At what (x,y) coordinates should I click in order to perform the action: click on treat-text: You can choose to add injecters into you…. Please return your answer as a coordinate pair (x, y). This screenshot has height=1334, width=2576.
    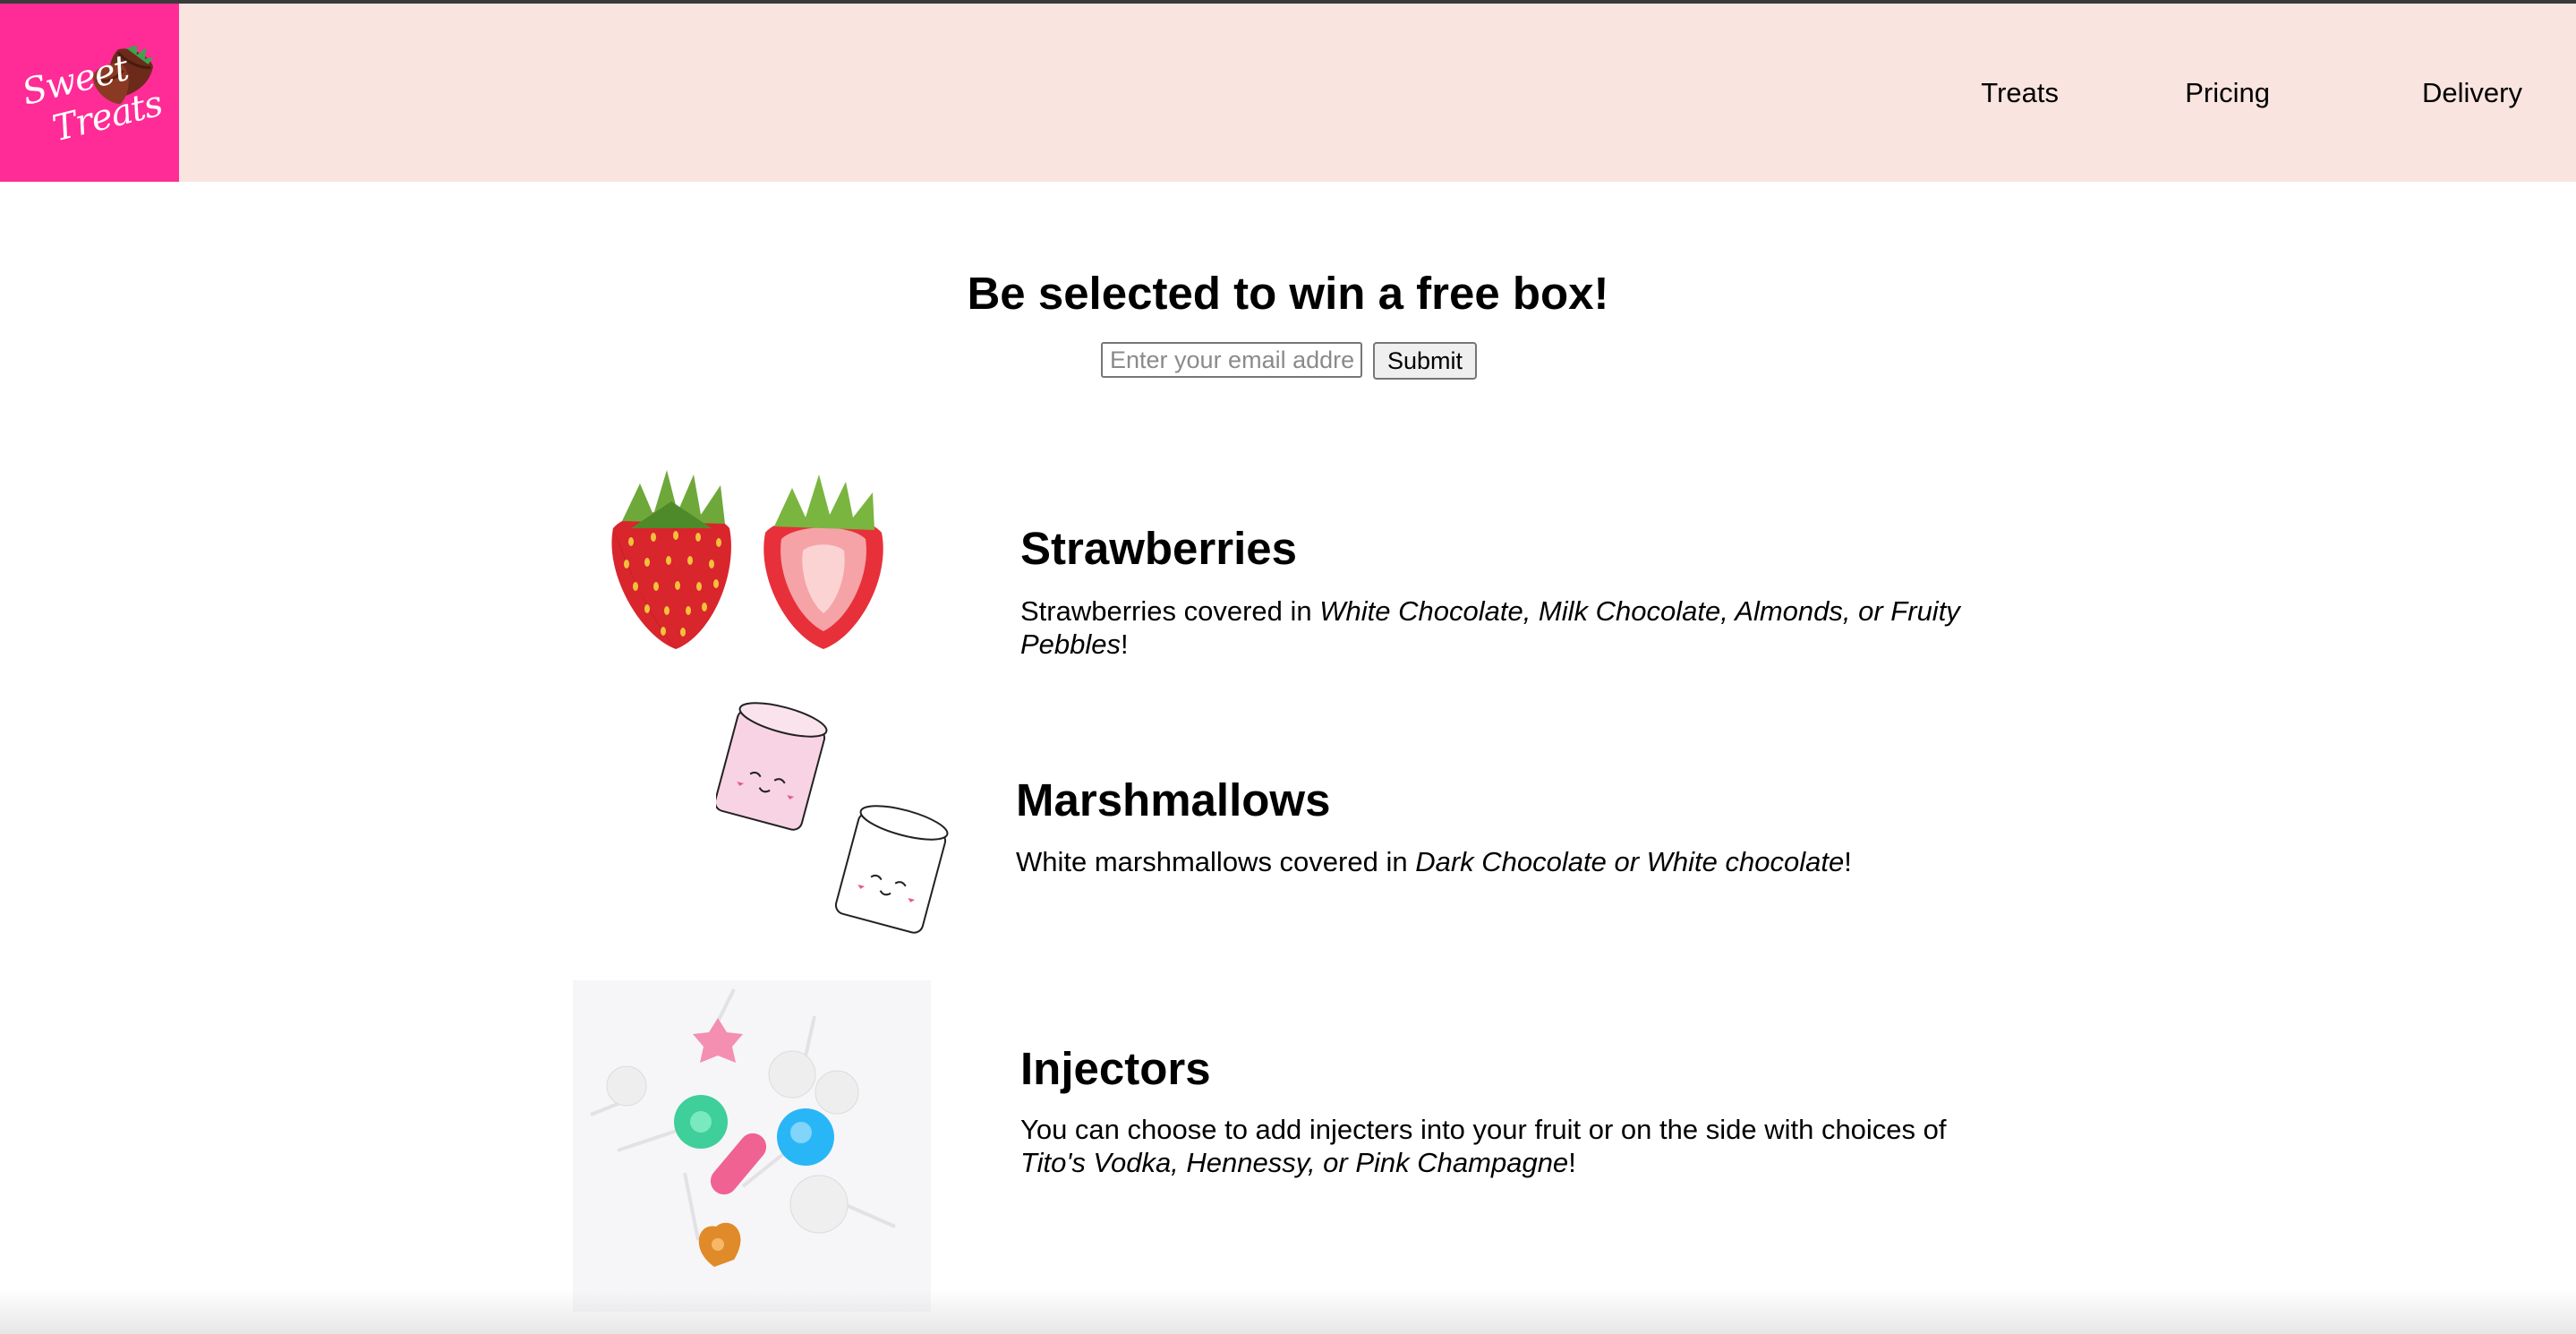
    Looking at the image, I should click on (1483, 1130).